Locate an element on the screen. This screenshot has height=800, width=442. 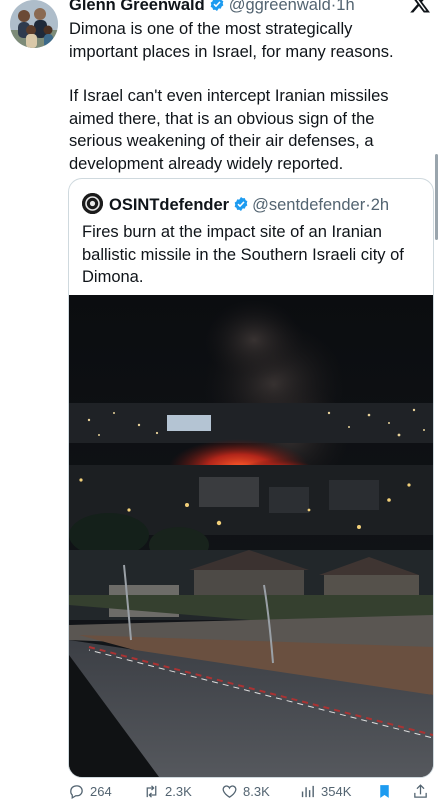
like-icon is located at coordinates (229, 791).